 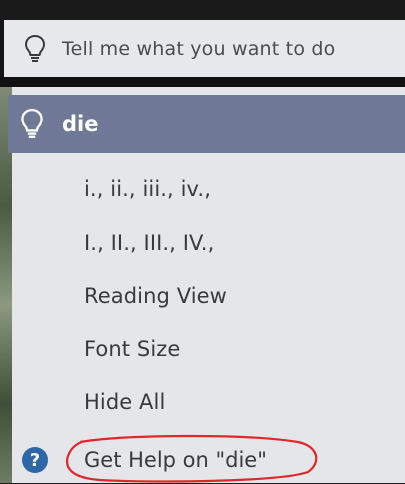 I want to click on menu-item-reading-view: Reading View, so click(x=155, y=296).